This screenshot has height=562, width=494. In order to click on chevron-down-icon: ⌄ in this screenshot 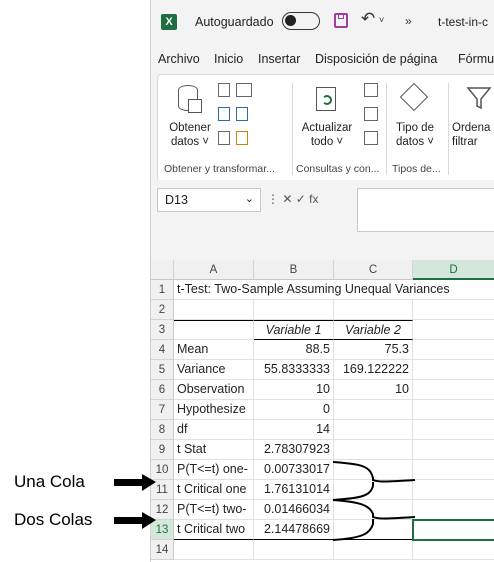, I will do `click(249, 198)`.